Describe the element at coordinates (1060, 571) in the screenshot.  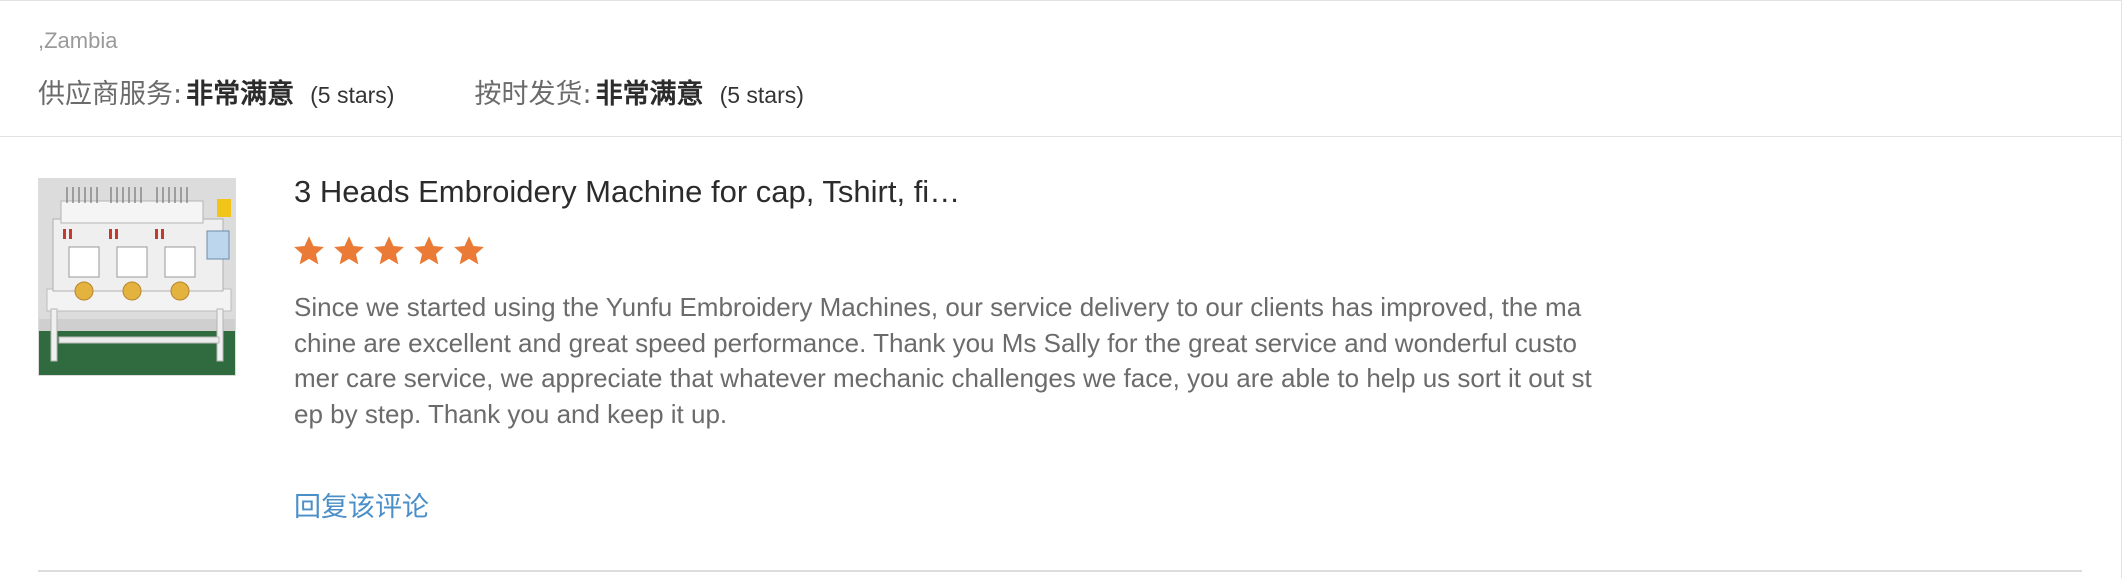
I see `review-bottom-divider` at that location.